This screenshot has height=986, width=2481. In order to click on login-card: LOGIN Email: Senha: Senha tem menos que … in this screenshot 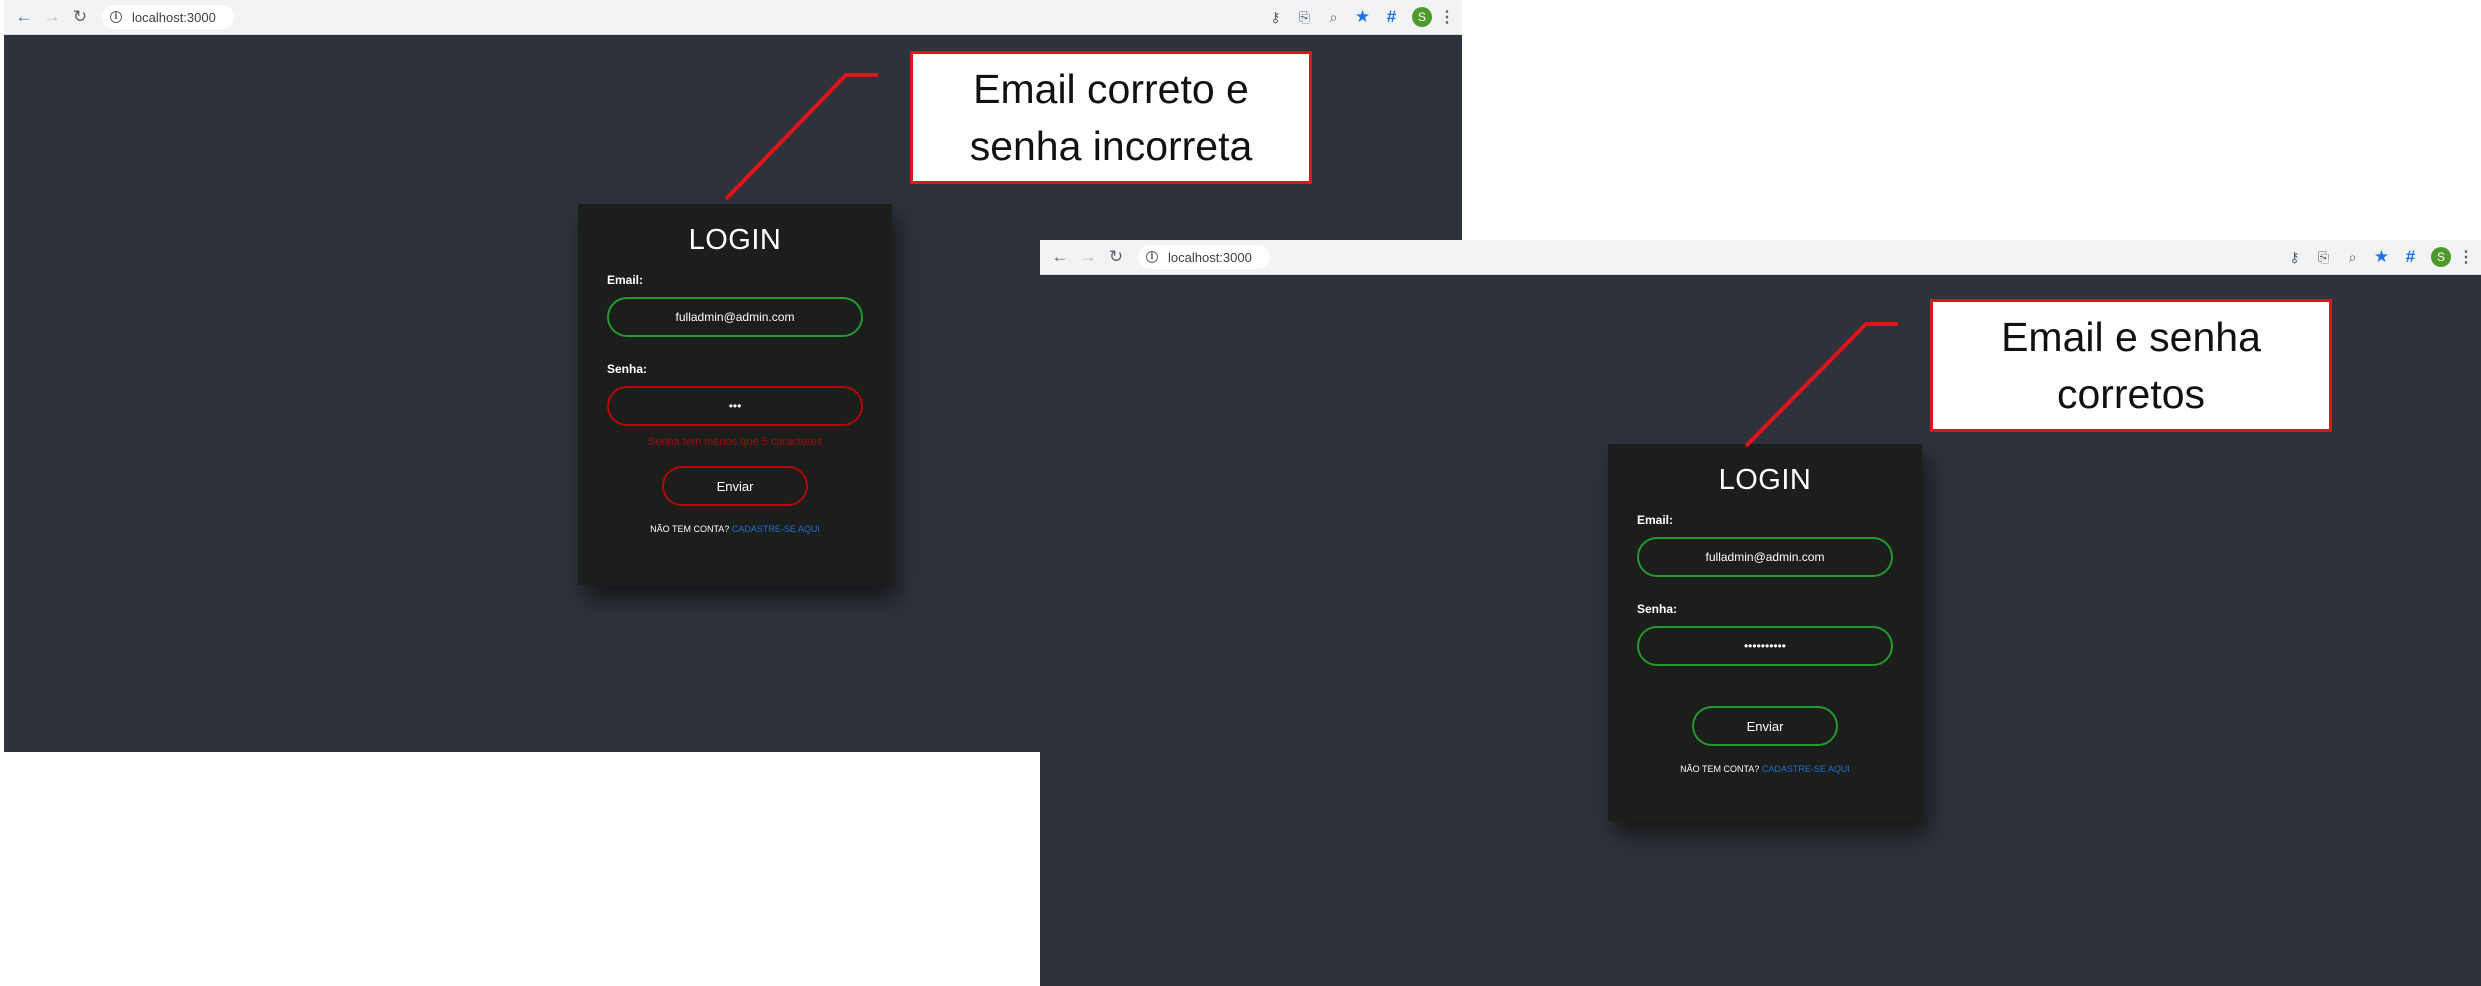, I will do `click(735, 394)`.